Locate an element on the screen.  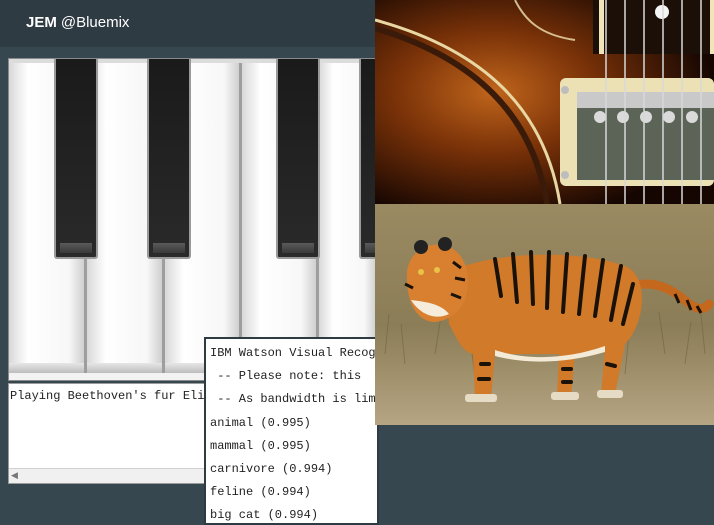
status-textarea: Playing Beethoven's fur Elise ◀ is located at coordinates (108, 433).